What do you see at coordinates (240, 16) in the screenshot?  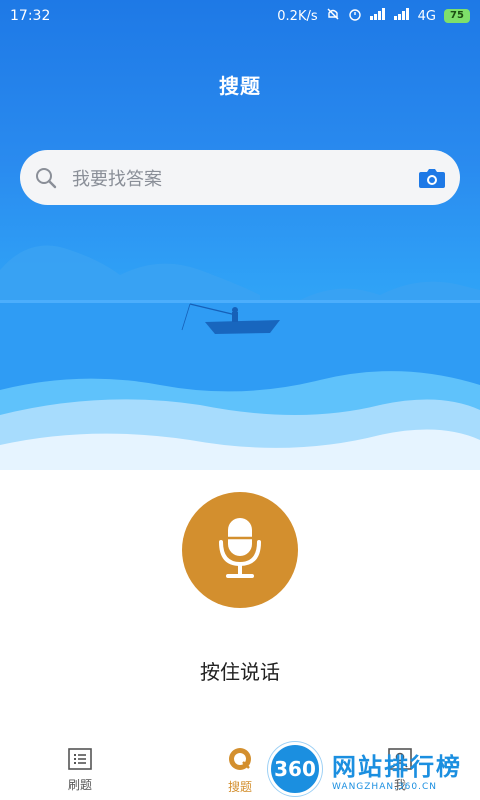 I see `status-bar: 17:32 0.2K/s 4G 75` at bounding box center [240, 16].